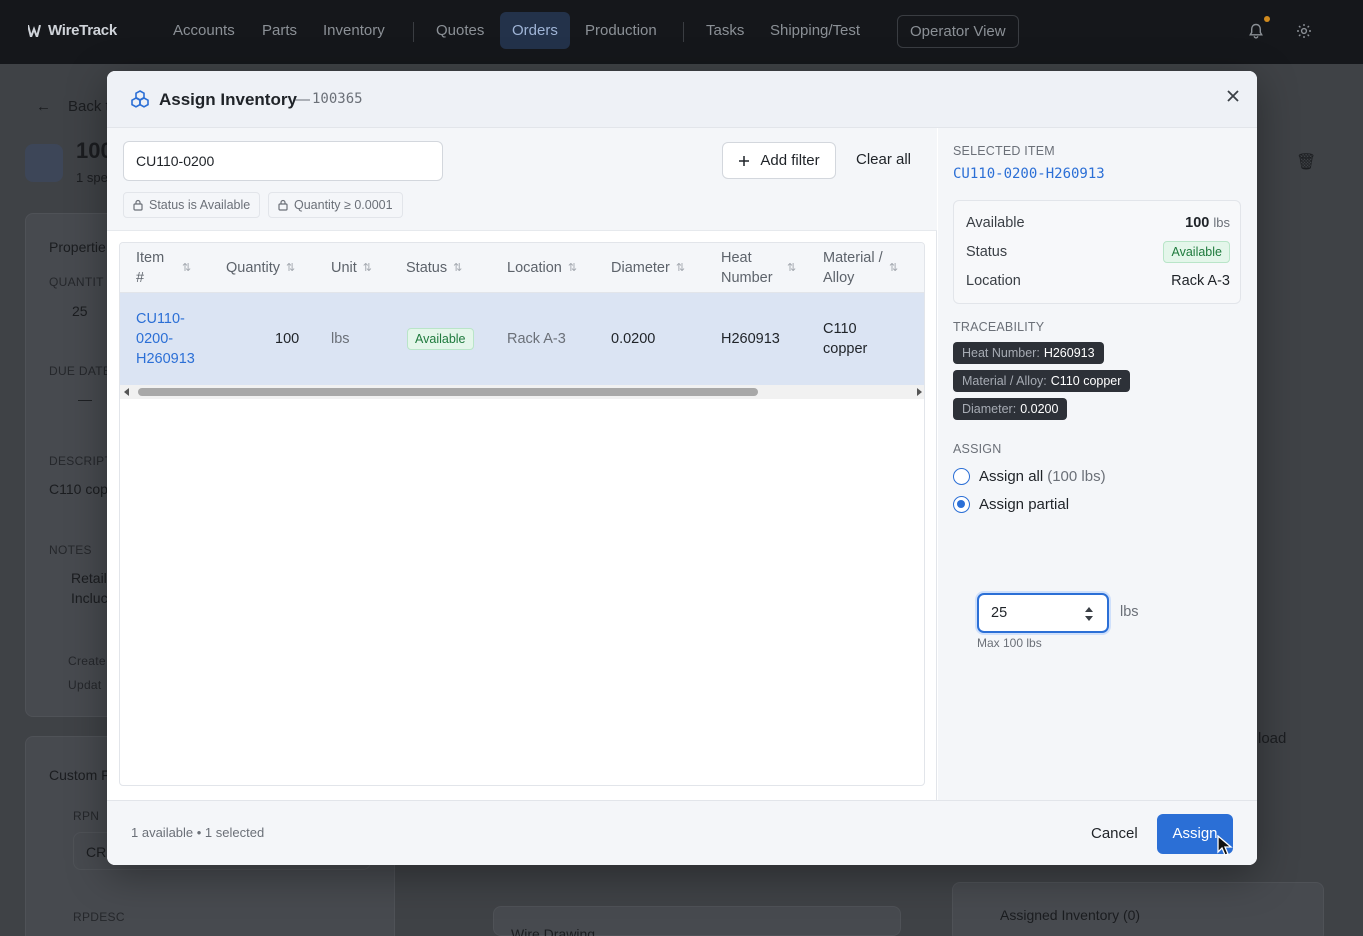 The image size is (1363, 936). I want to click on due-date-value: —, so click(85, 399).